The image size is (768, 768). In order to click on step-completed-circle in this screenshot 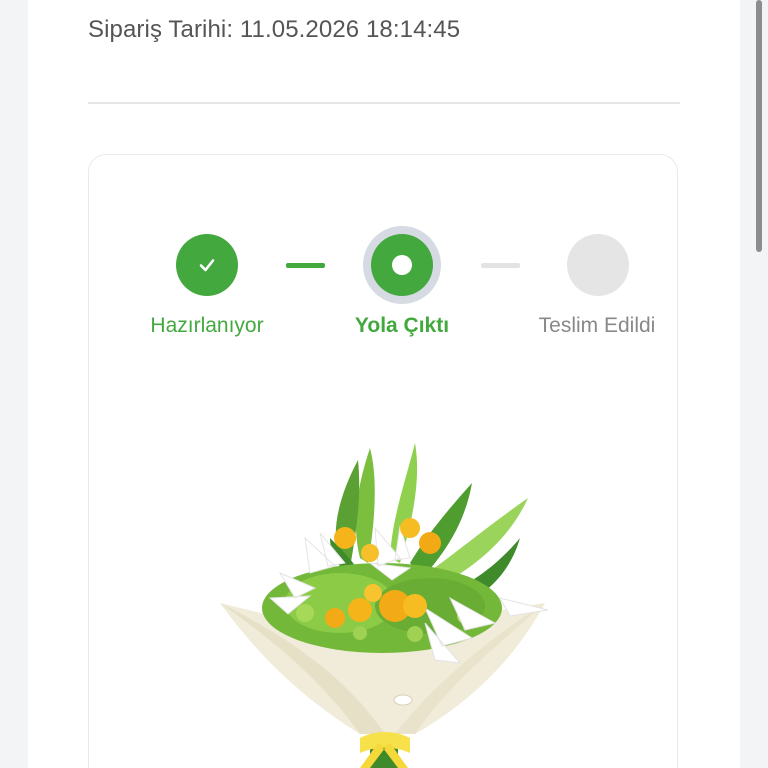, I will do `click(207, 265)`.